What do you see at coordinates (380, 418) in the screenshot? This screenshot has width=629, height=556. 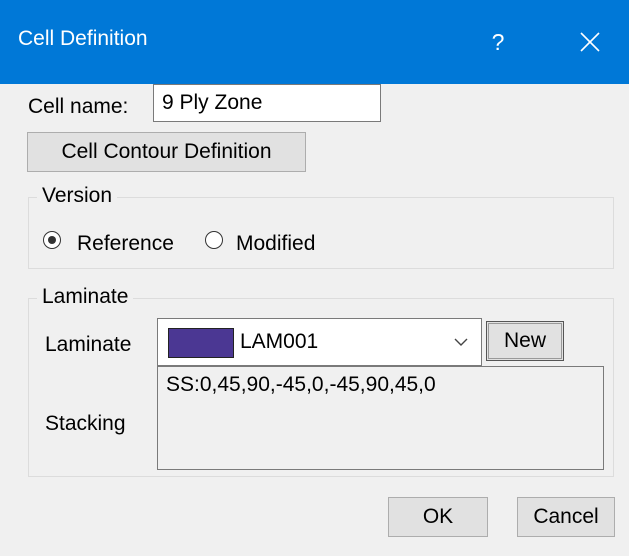 I see `stacking-field: SS:0,45,90,-45,0,-45,90,45,0` at bounding box center [380, 418].